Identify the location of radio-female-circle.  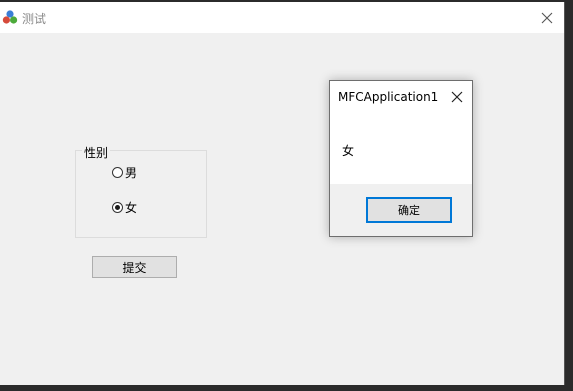
(117, 207).